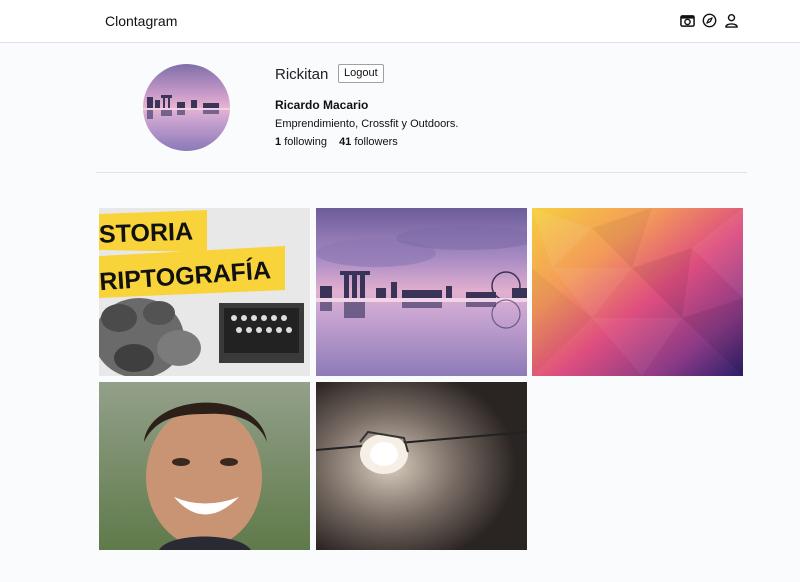 This screenshot has height=582, width=800. Describe the element at coordinates (345, 142) in the screenshot. I see `followers-count: 41` at that location.